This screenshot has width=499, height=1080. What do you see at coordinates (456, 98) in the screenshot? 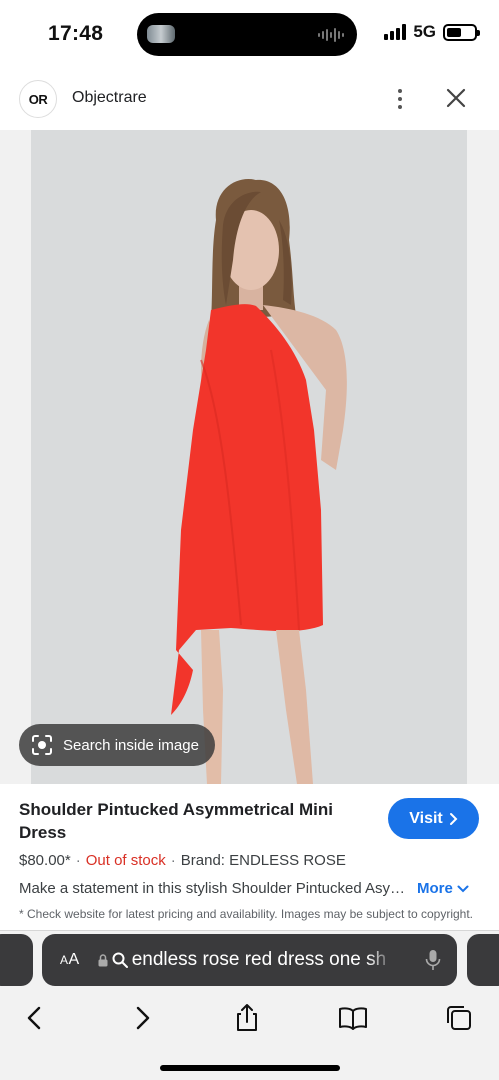
I see `close-icon` at bounding box center [456, 98].